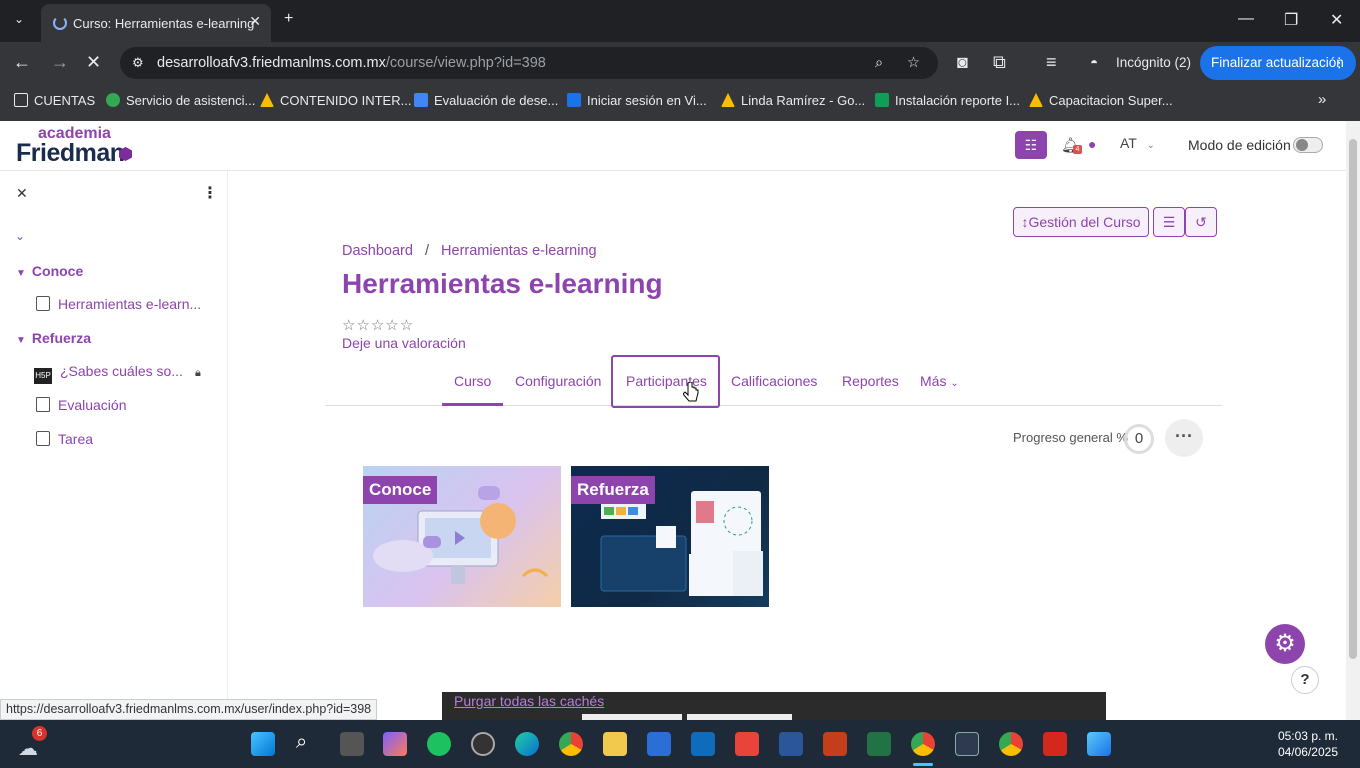 The height and width of the screenshot is (768, 1360). I want to click on history-icon: ↺, so click(1201, 222).